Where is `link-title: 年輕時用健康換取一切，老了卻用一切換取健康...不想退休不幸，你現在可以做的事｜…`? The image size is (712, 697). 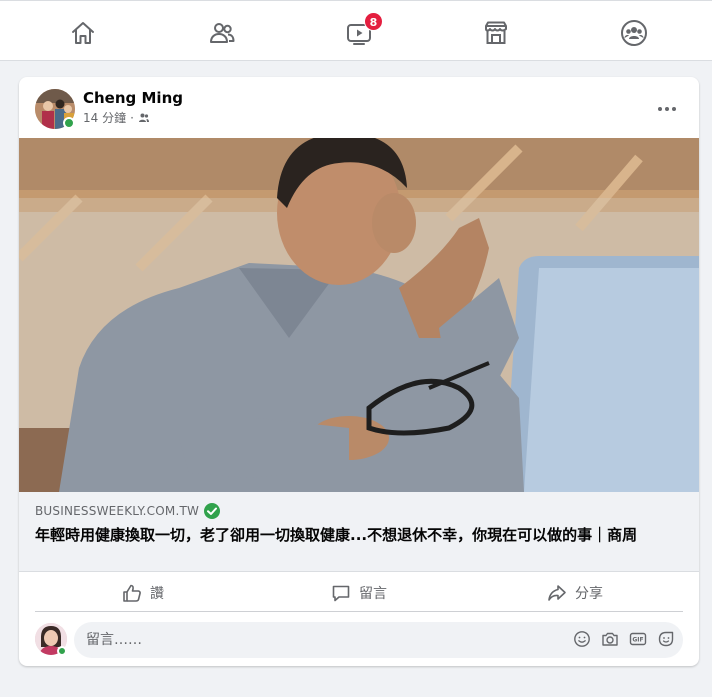 link-title: 年輕時用健康換取一切，老了卻用一切換取健康...不想退休不幸，你現在可以做的事｜… is located at coordinates (360, 535).